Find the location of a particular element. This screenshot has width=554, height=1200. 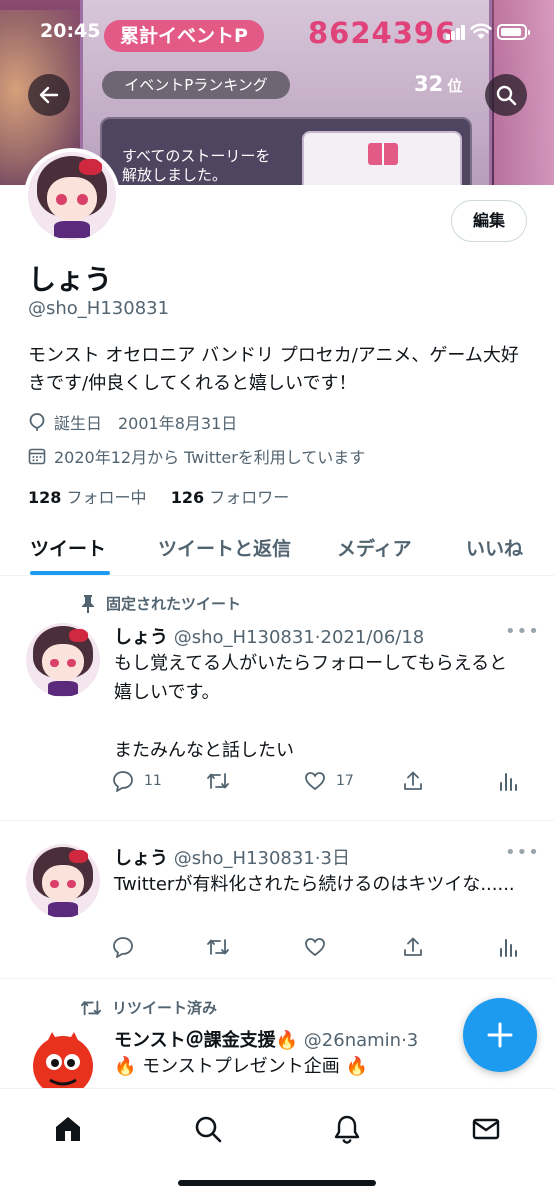

edit-profile-button: 編集 is located at coordinates (489, 221).